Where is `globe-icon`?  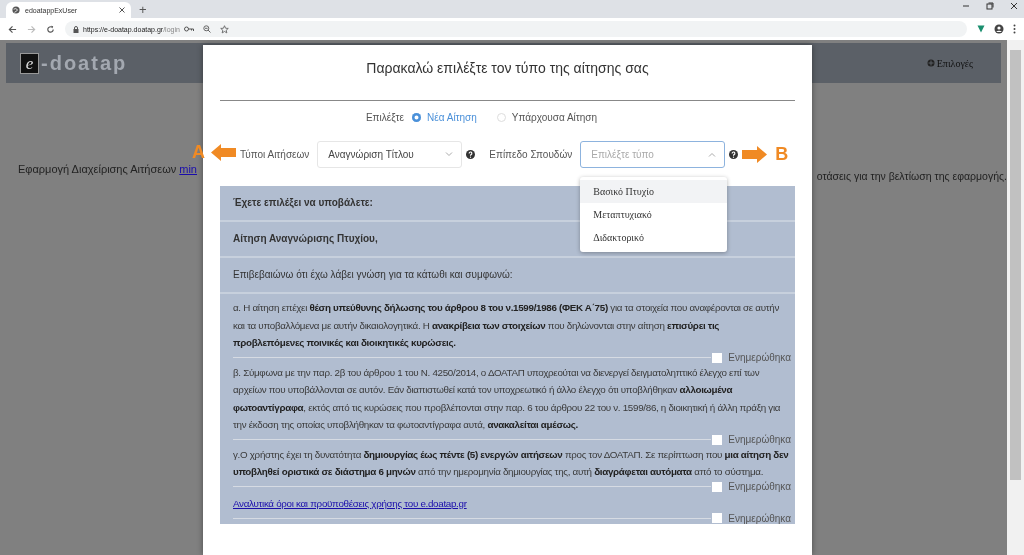
globe-icon is located at coordinates (16, 10).